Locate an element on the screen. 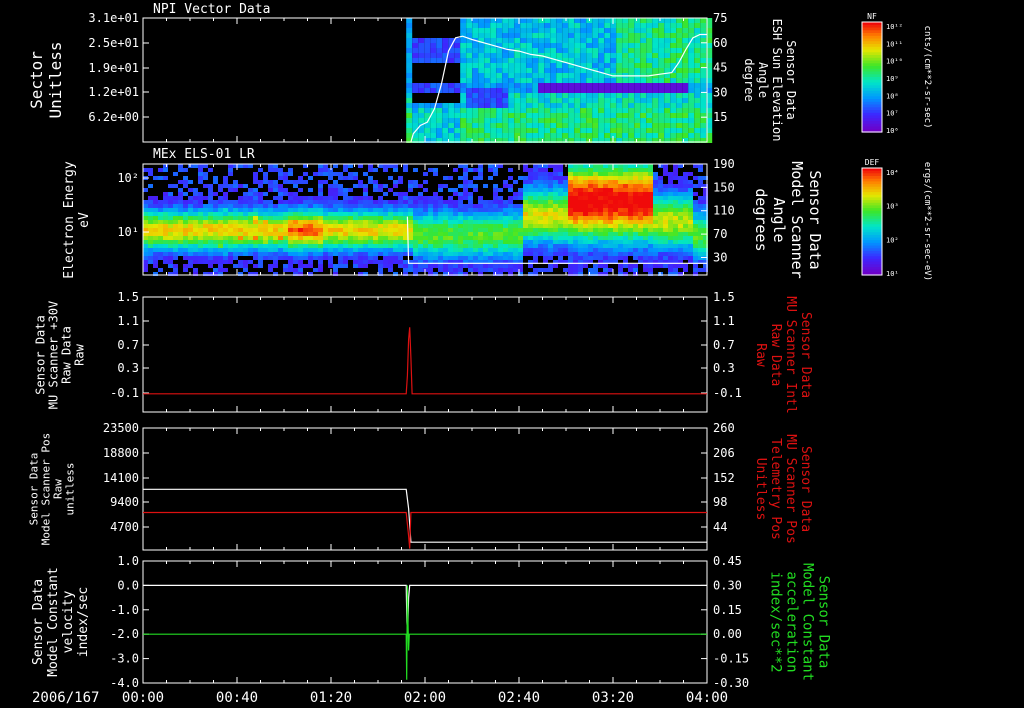  y-tick-label: 0.15 is located at coordinates (727, 610).